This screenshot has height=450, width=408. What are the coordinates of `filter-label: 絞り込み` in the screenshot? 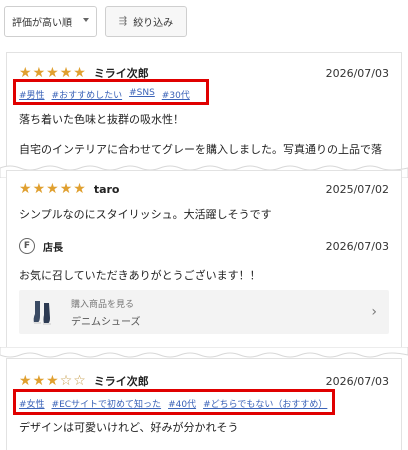 It's located at (153, 23).